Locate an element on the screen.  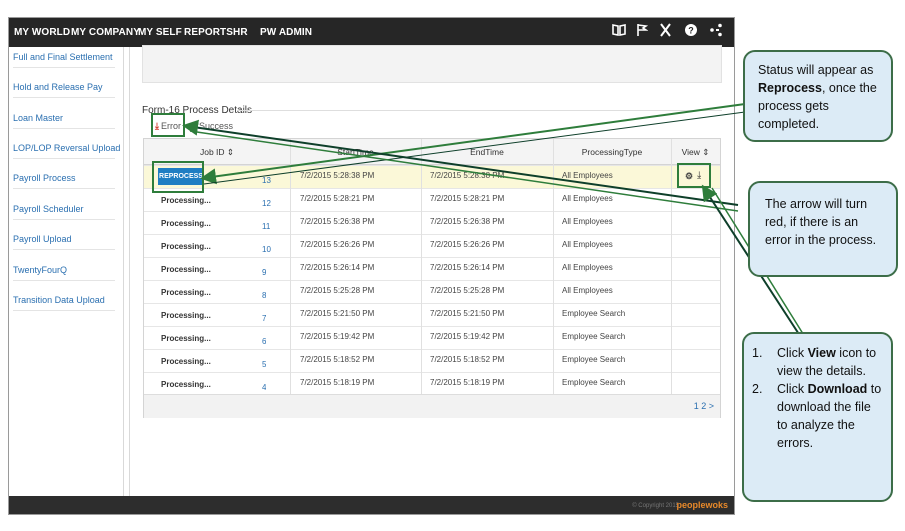
end-time: 7/2/2015 5:18:19 PM is located at coordinates (467, 382).